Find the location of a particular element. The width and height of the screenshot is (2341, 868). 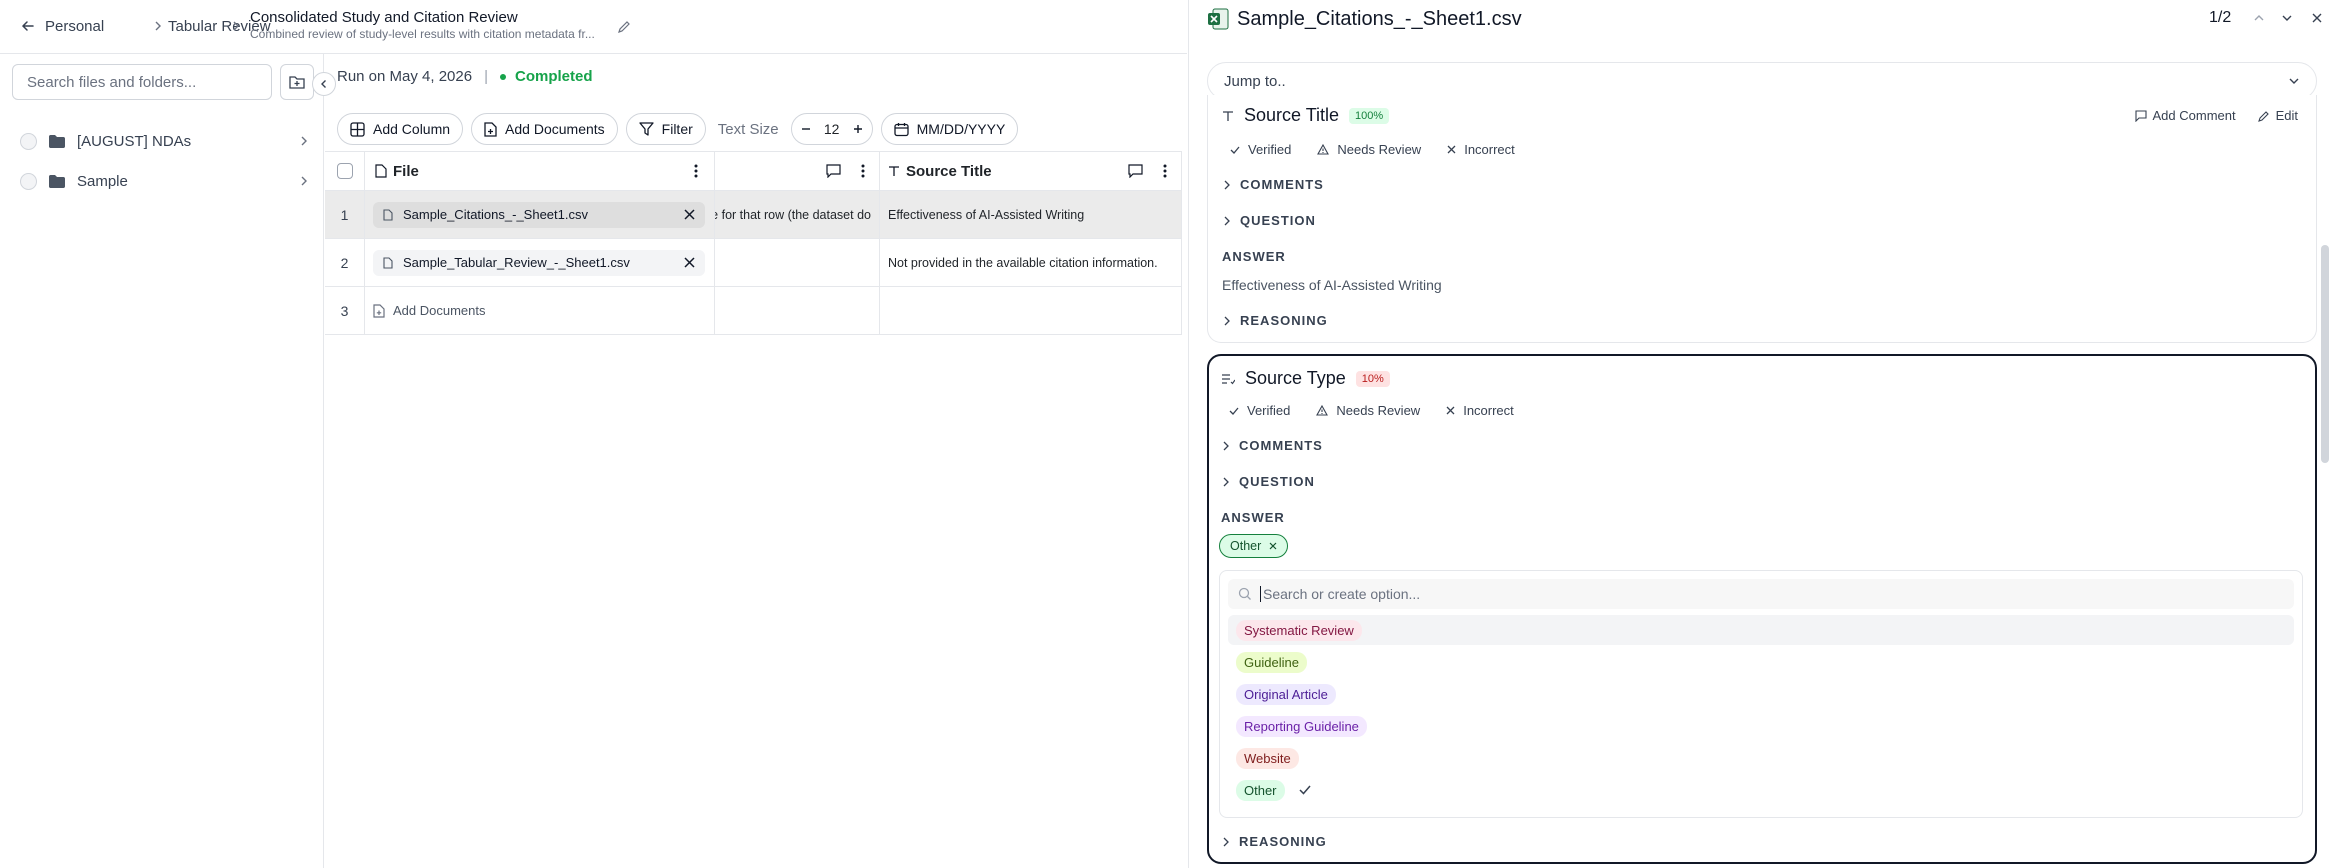

file-cell: Sample_Tabular_Review_-_Sheet1.csv is located at coordinates (540, 263).